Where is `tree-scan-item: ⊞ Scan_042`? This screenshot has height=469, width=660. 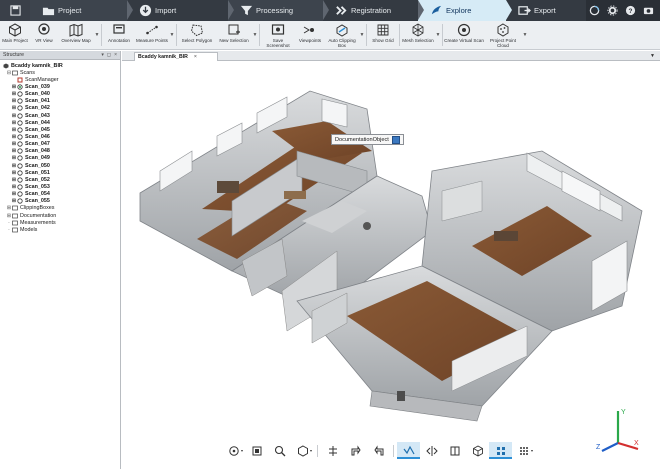
tree-scan-item: ⊞ Scan_042 is located at coordinates (61, 108).